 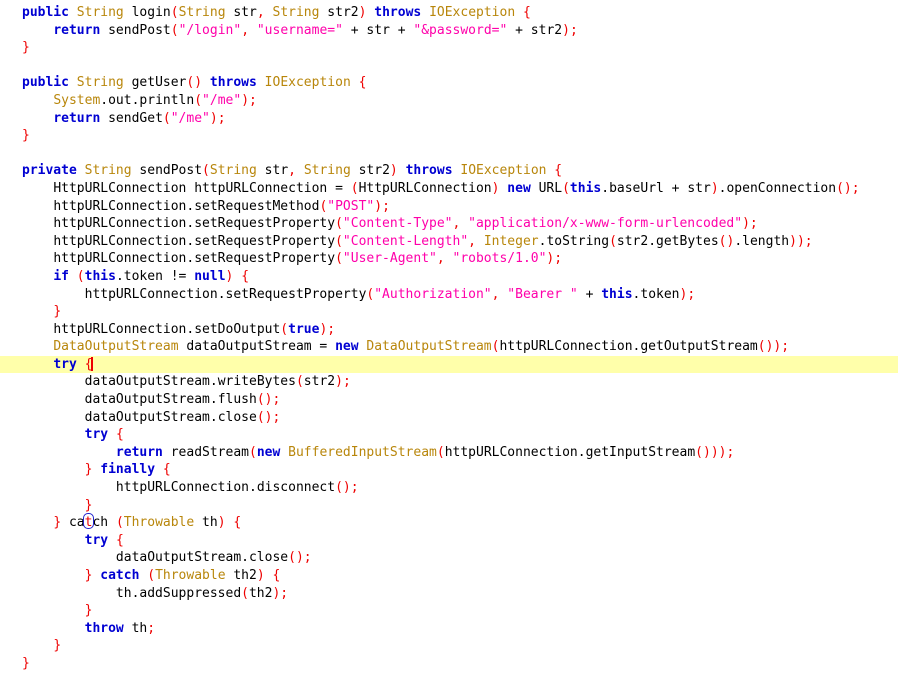 What do you see at coordinates (182, 575) in the screenshot?
I see `code-line: } catch (Throwable th2) {` at bounding box center [182, 575].